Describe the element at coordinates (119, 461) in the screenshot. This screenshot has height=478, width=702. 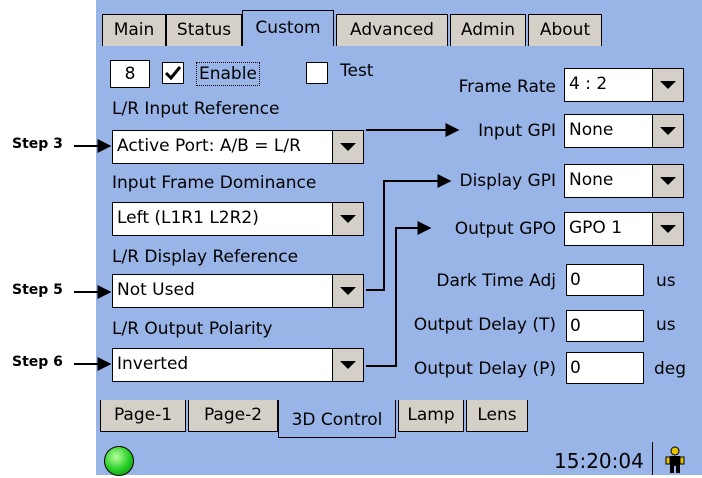
I see `status-led-icon` at that location.